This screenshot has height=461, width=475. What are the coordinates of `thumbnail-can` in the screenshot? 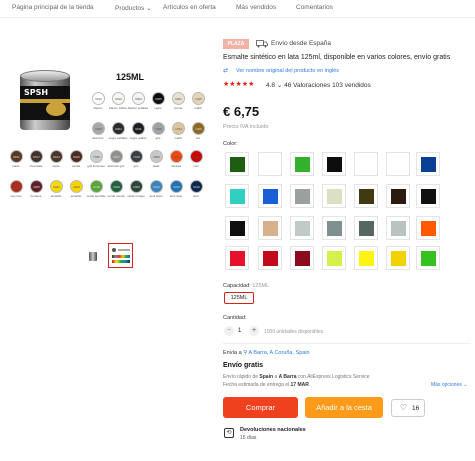 It's located at (92, 256).